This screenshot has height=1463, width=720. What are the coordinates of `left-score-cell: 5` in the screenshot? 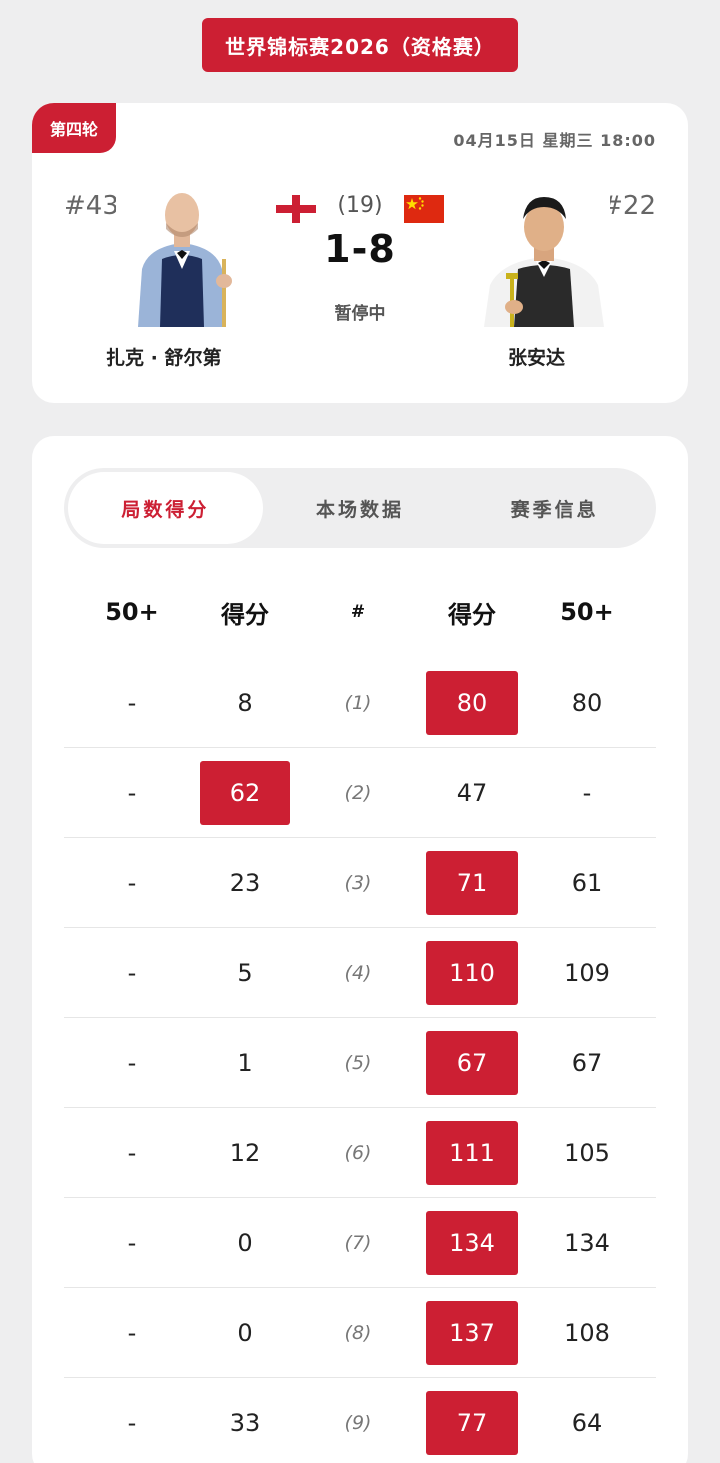 It's located at (245, 972).